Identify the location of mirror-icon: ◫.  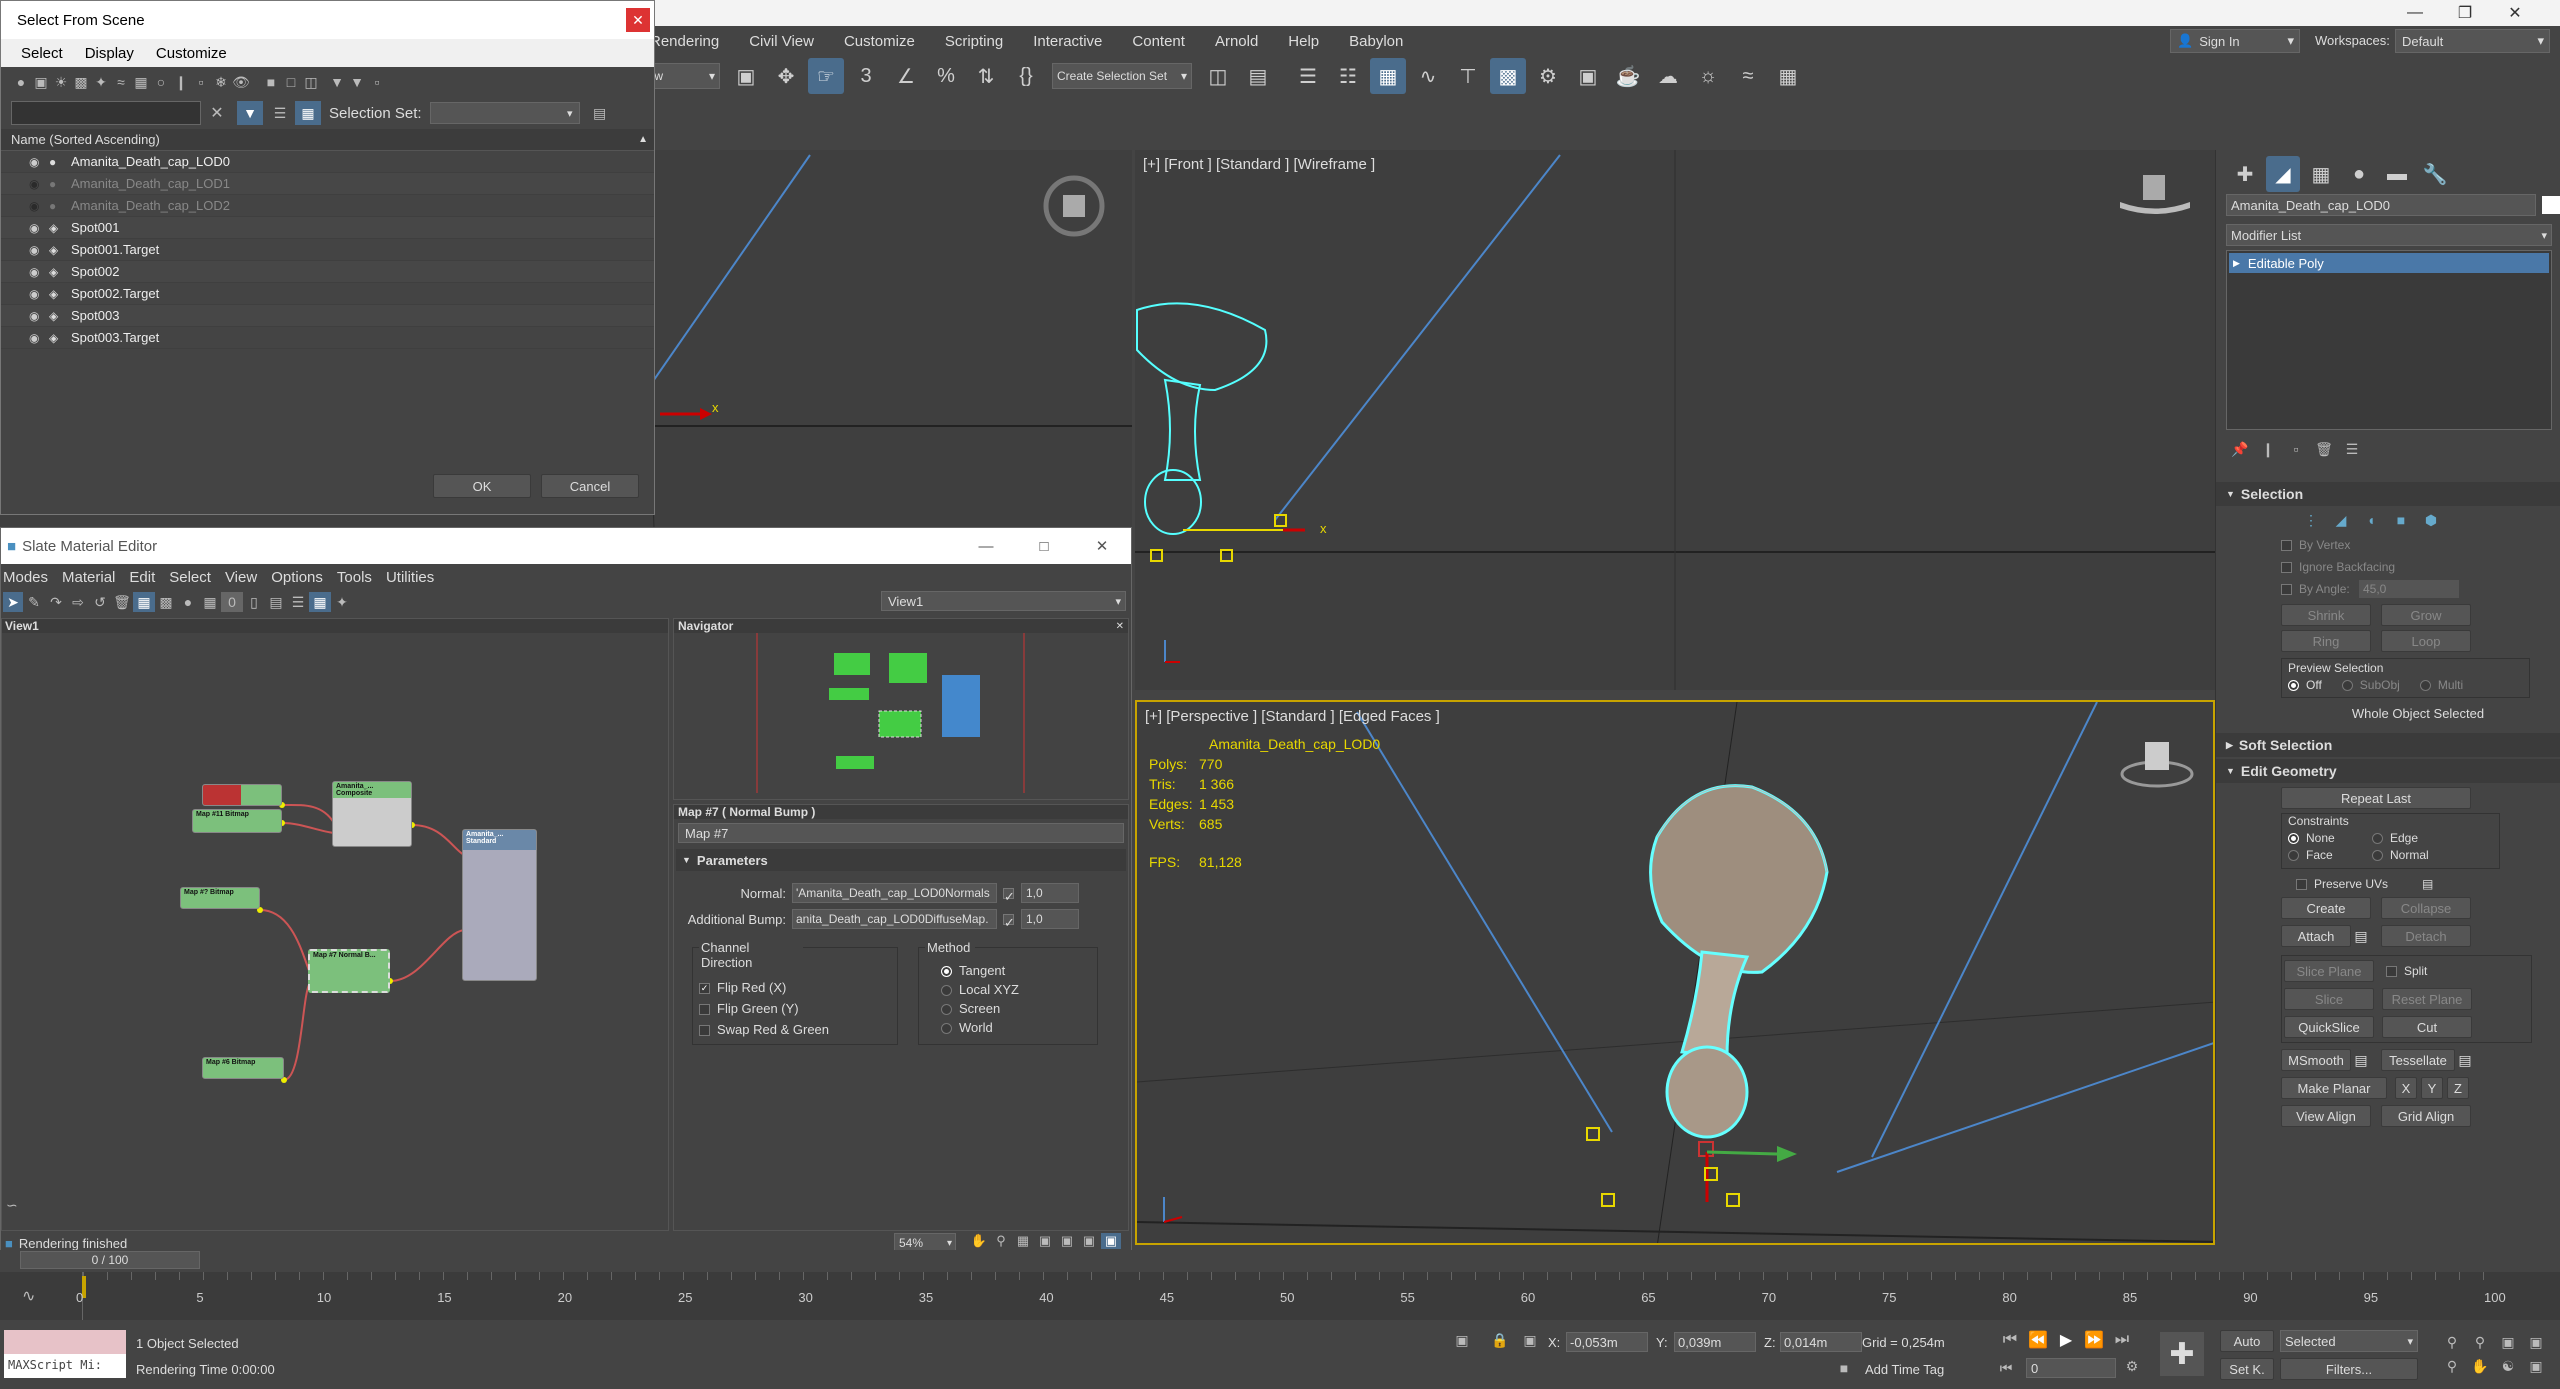
(1218, 76).